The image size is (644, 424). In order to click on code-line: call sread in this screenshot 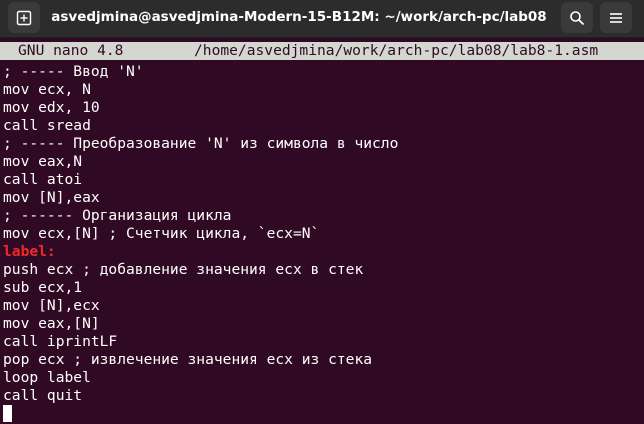, I will do `click(323, 126)`.